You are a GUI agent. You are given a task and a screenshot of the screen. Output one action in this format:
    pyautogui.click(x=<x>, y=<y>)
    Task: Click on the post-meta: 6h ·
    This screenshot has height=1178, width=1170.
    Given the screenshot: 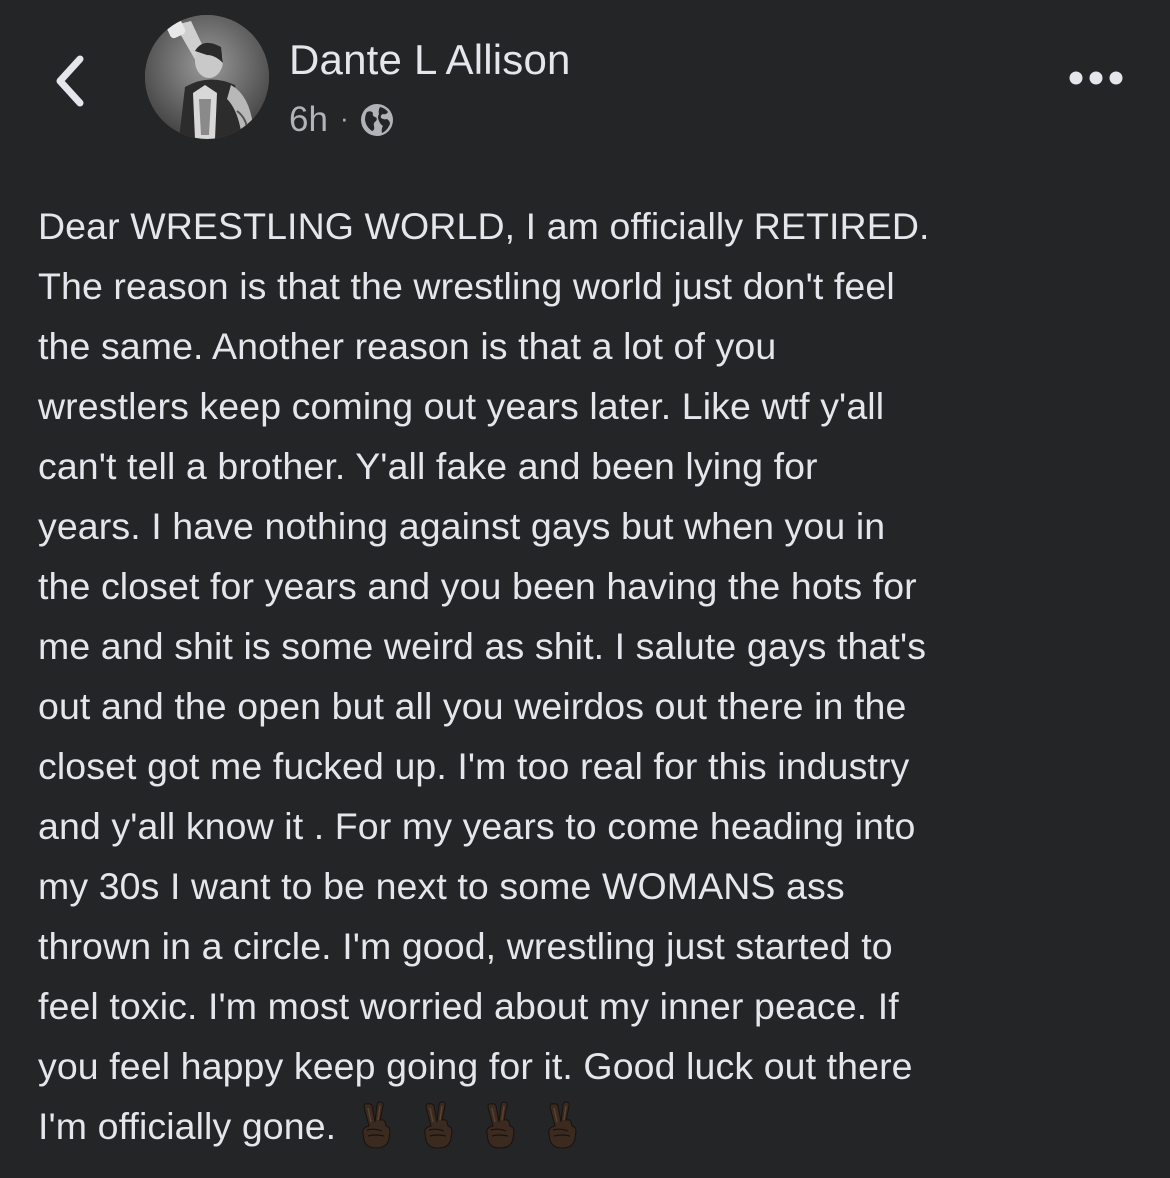 What is the action you would take?
    pyautogui.click(x=342, y=120)
    